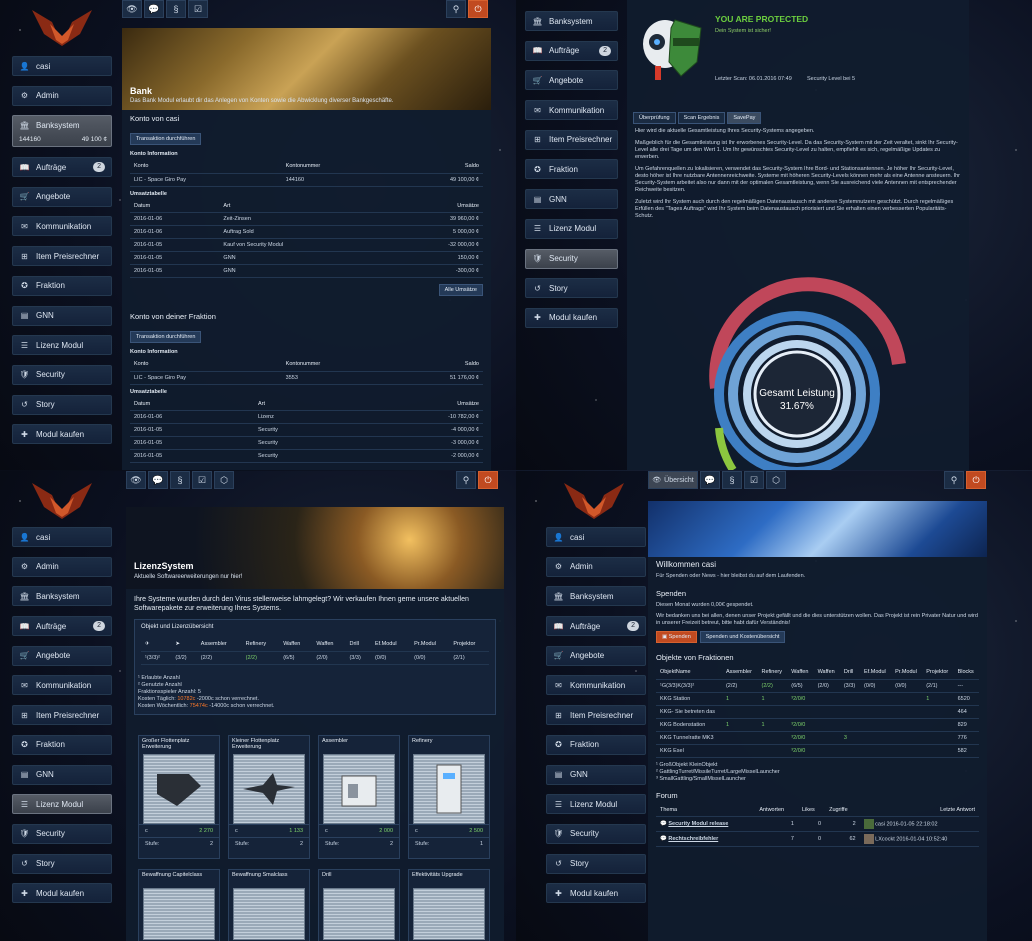 Image resolution: width=1032 pixels, height=941 pixels. Describe the element at coordinates (24, 197) in the screenshot. I see `cart-icon: 🛒` at that location.